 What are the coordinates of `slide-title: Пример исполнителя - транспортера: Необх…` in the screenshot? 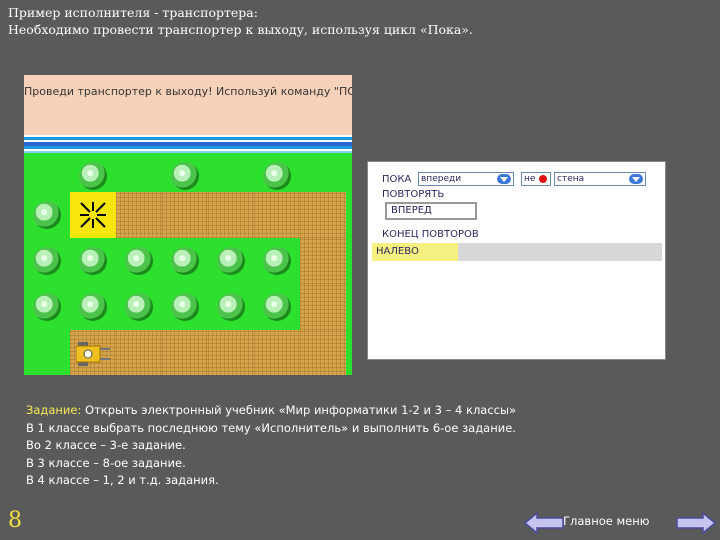 It's located at (240, 21).